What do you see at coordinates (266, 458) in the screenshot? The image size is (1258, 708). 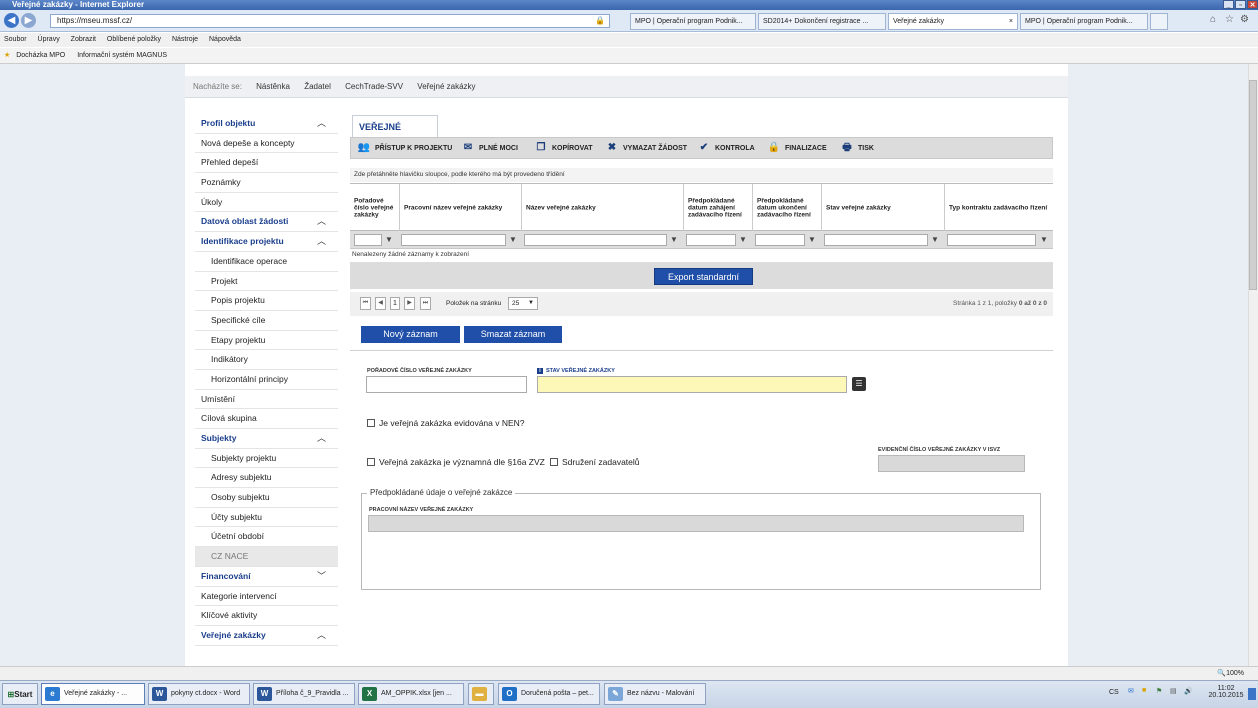 I see `sidebar-item: Subjekty projektu` at bounding box center [266, 458].